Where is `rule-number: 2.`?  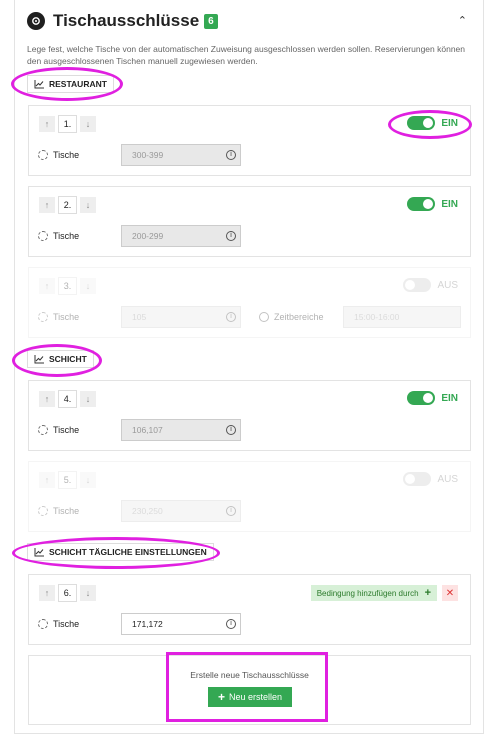
rule-number: 2. is located at coordinates (67, 205).